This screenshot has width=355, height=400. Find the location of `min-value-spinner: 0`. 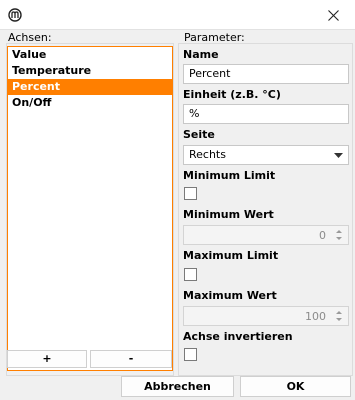

min-value-spinner: 0 is located at coordinates (266, 235).